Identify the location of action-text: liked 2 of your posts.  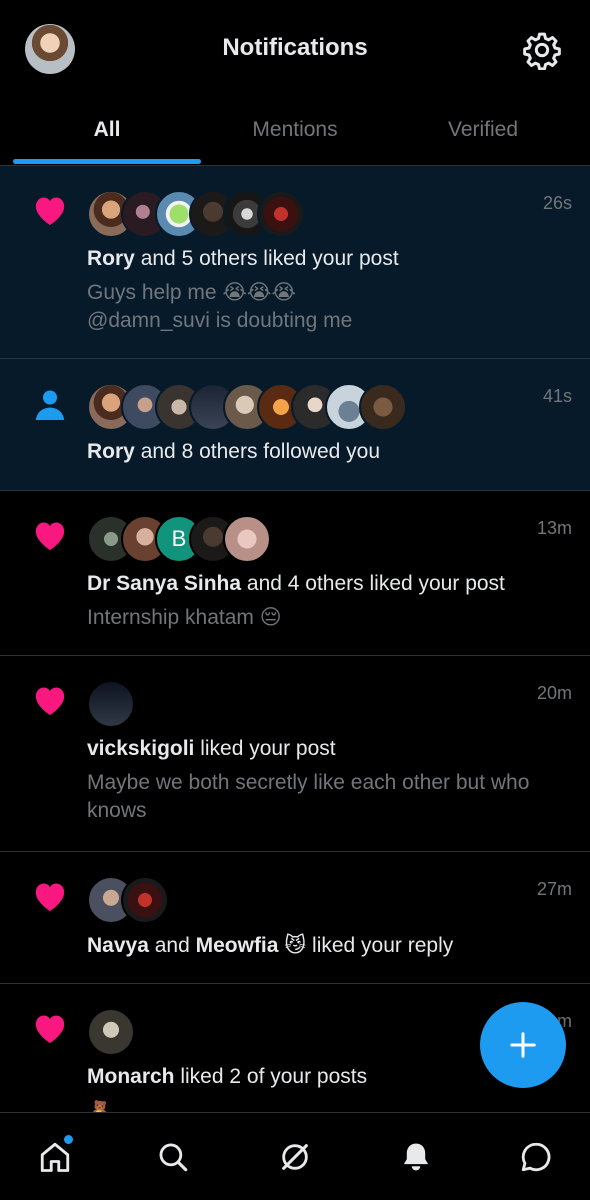
(271, 1076).